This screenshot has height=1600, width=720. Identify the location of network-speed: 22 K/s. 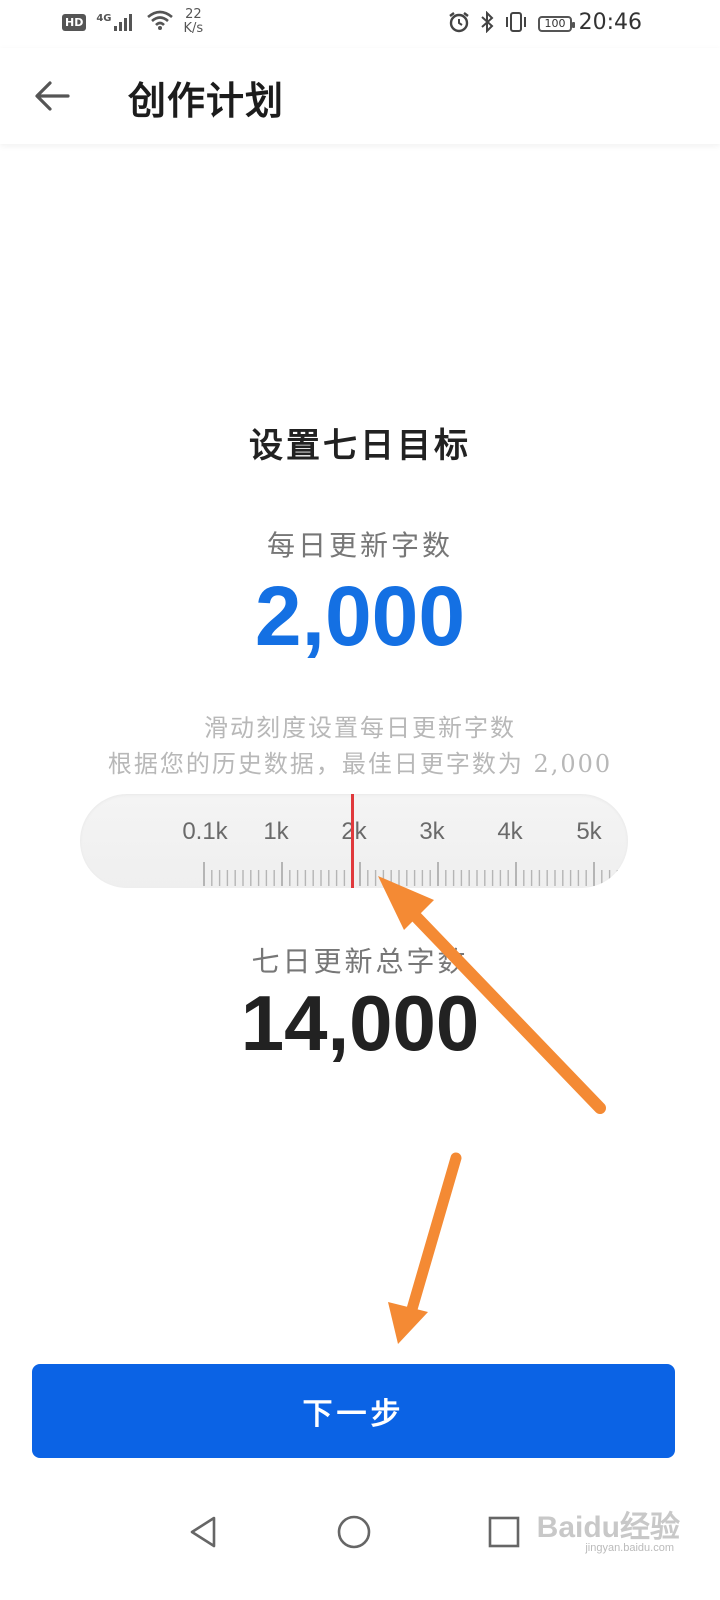
(194, 22).